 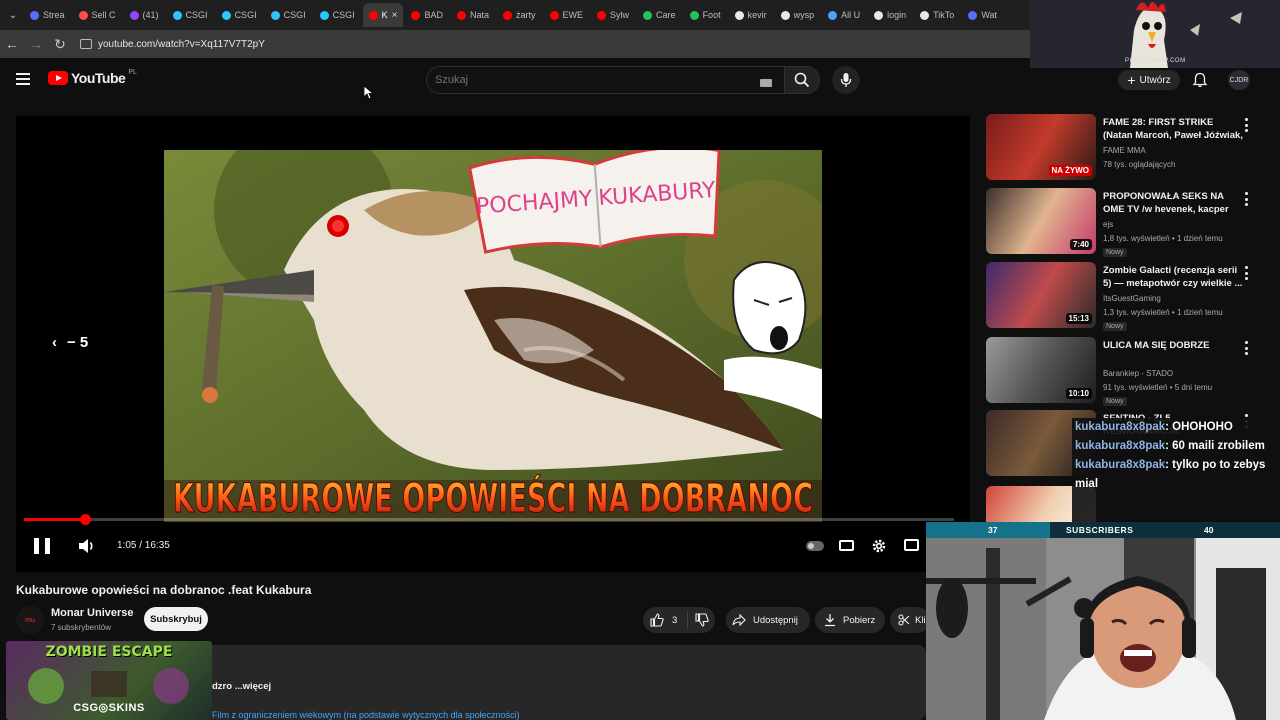 What do you see at coordinates (23, 79) in the screenshot?
I see `hamburger-menu-icon` at bounding box center [23, 79].